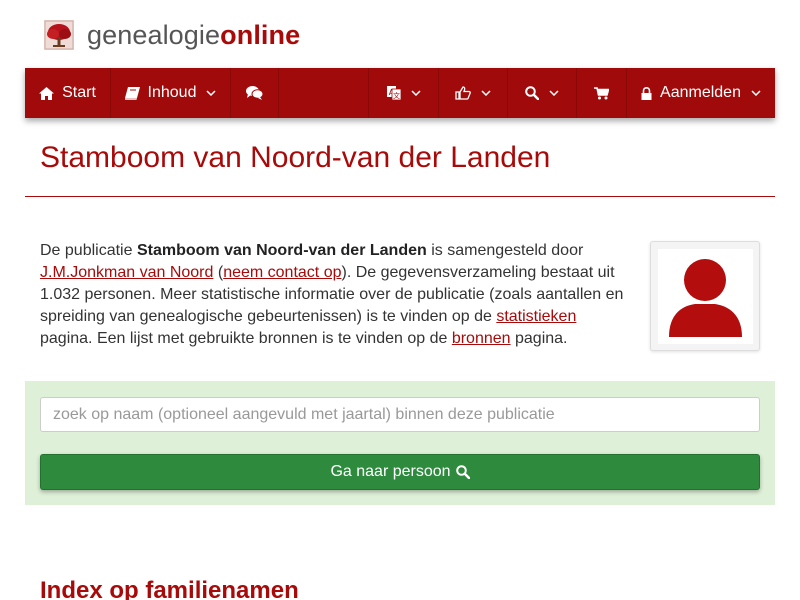 The height and width of the screenshot is (600, 800). I want to click on nav-login: Aanmelden, so click(701, 93).